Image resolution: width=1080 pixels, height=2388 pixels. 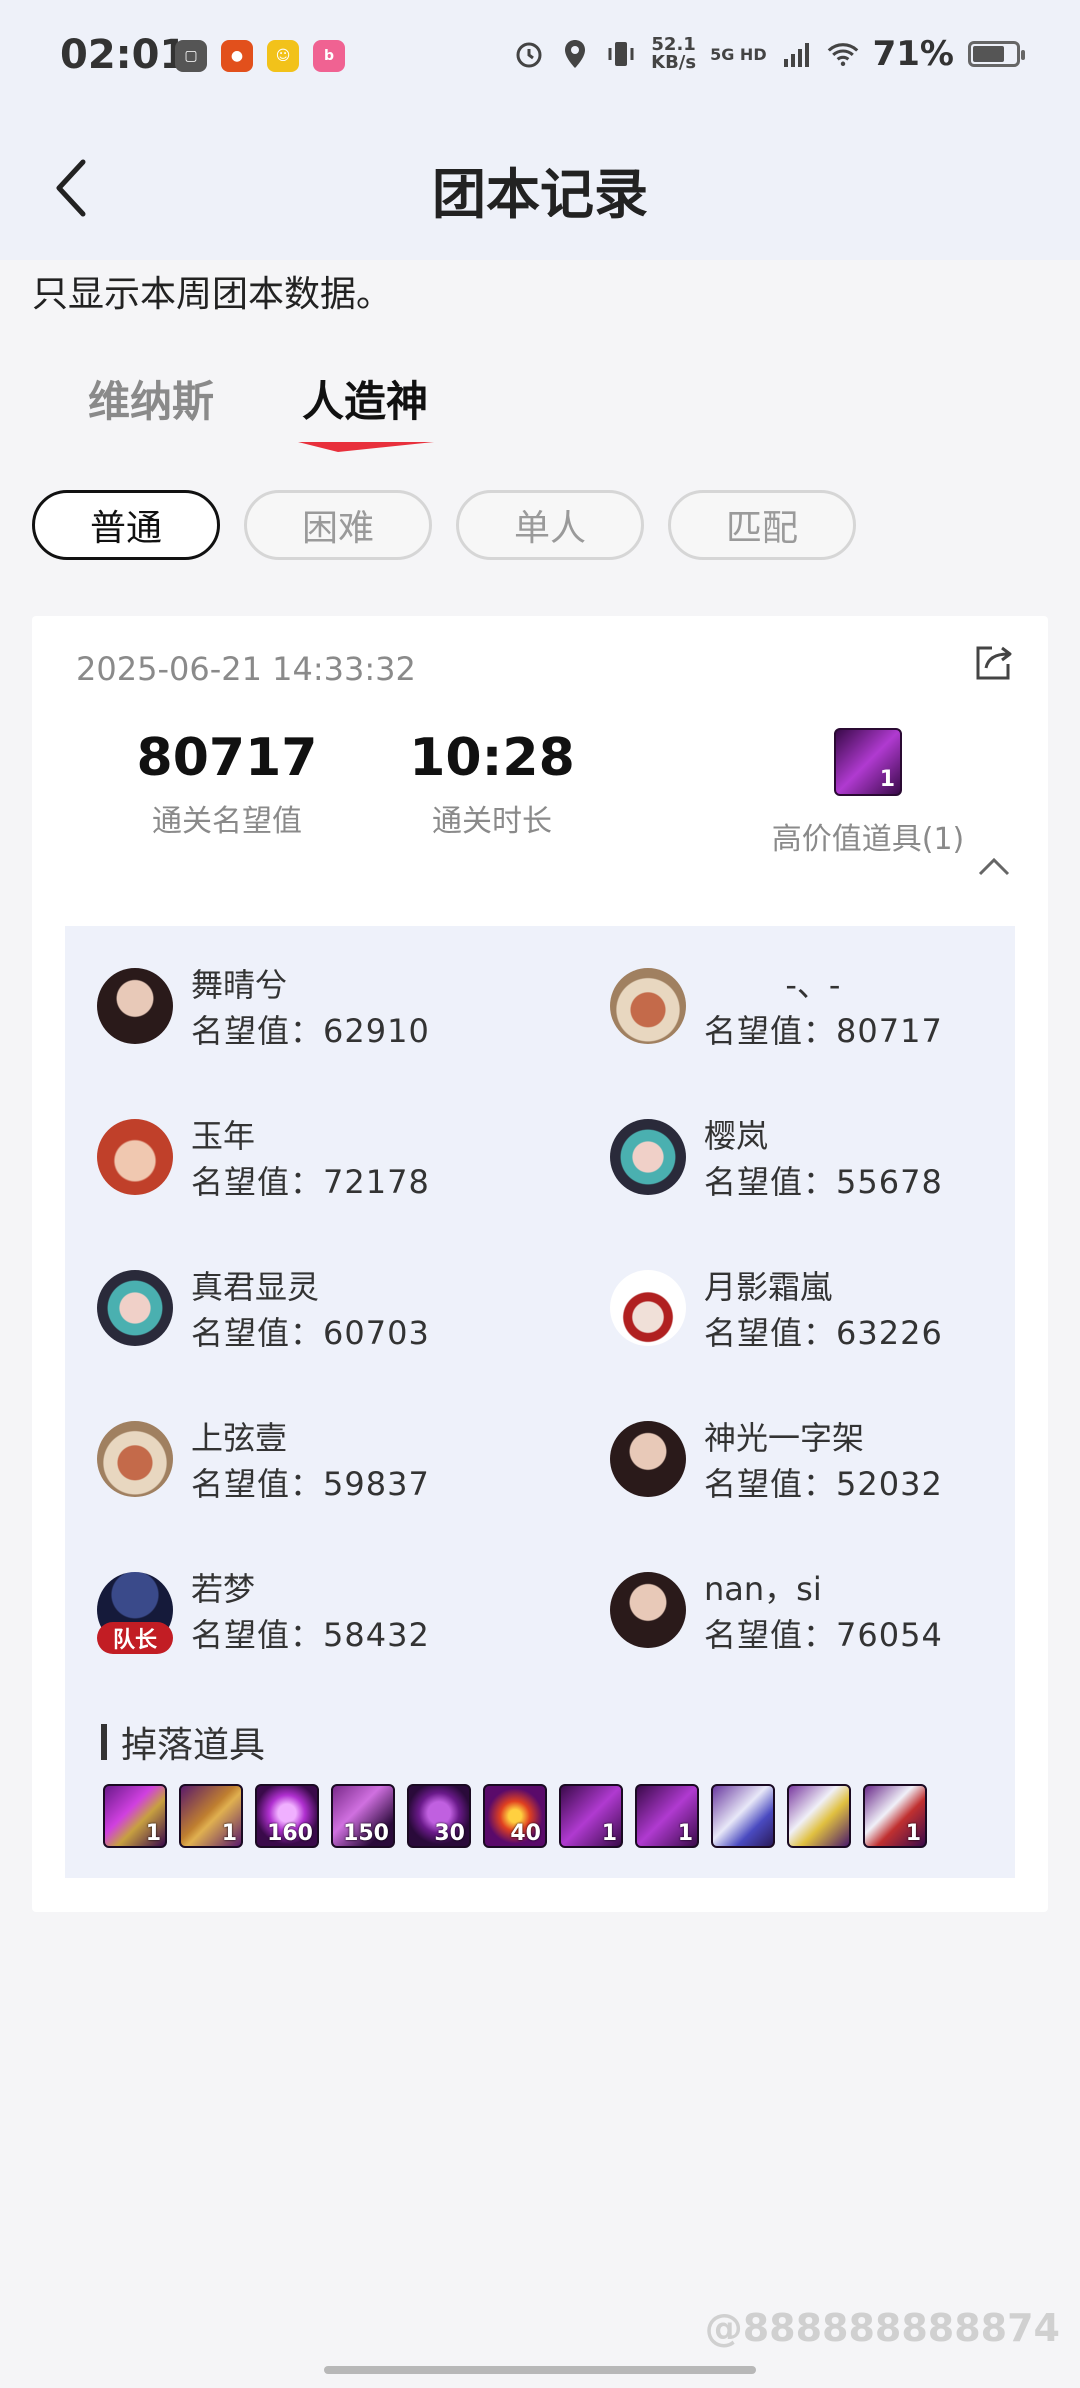 What do you see at coordinates (104, 1742) in the screenshot?
I see `title-bar-decoration` at bounding box center [104, 1742].